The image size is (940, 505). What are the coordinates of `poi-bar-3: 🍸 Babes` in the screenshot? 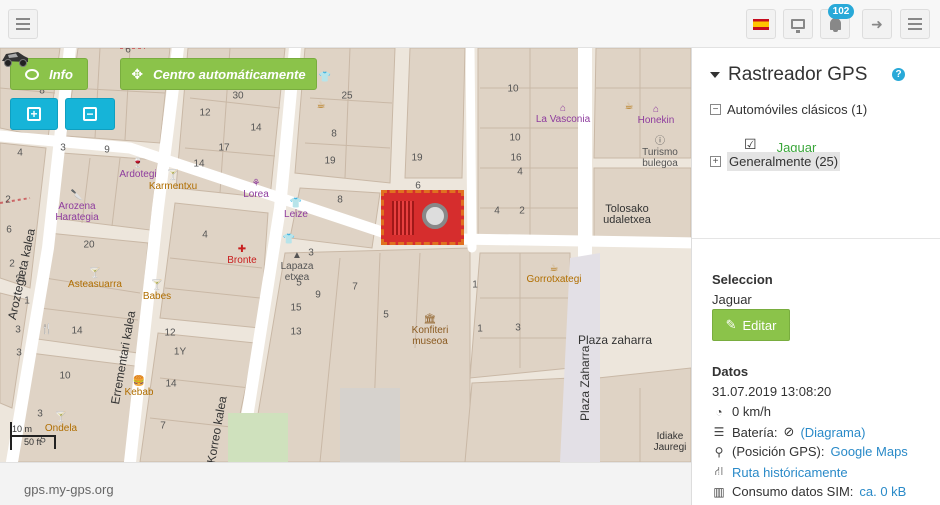 It's located at (157, 291).